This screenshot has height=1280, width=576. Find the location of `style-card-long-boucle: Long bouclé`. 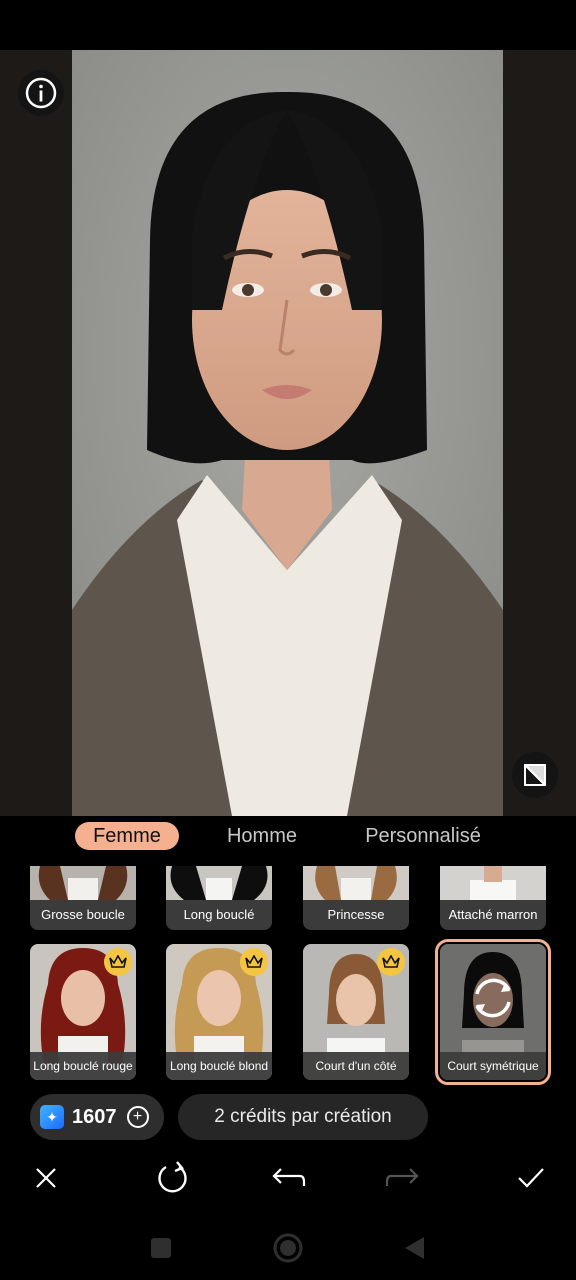

style-card-long-boucle: Long bouclé is located at coordinates (219, 898).